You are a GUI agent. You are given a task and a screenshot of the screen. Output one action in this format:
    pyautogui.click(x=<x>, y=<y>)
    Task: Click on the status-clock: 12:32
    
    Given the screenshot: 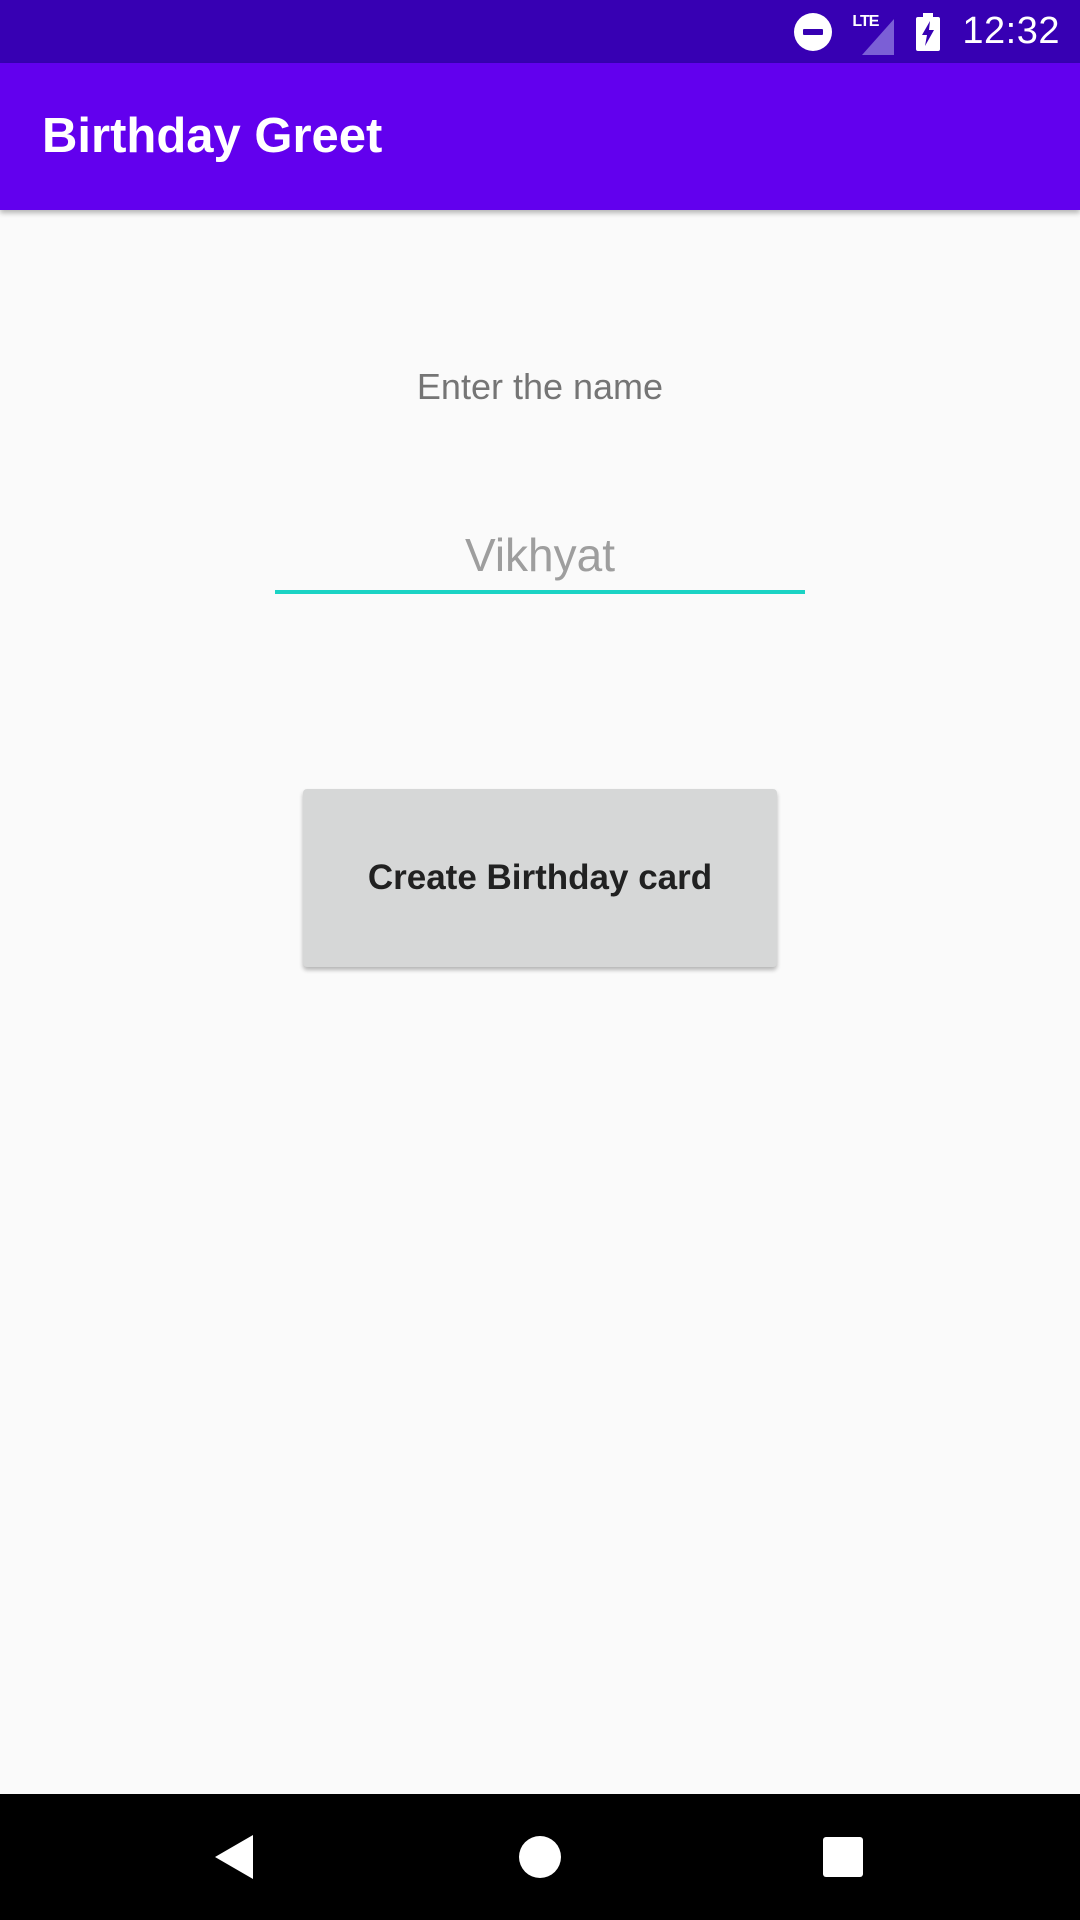 What is the action you would take?
    pyautogui.click(x=1011, y=31)
    